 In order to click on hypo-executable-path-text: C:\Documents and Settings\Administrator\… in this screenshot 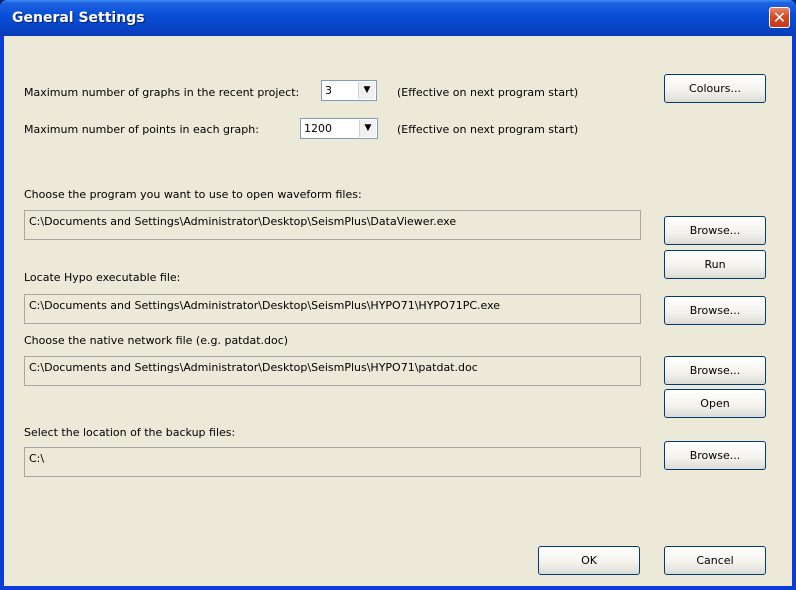, I will do `click(265, 305)`.